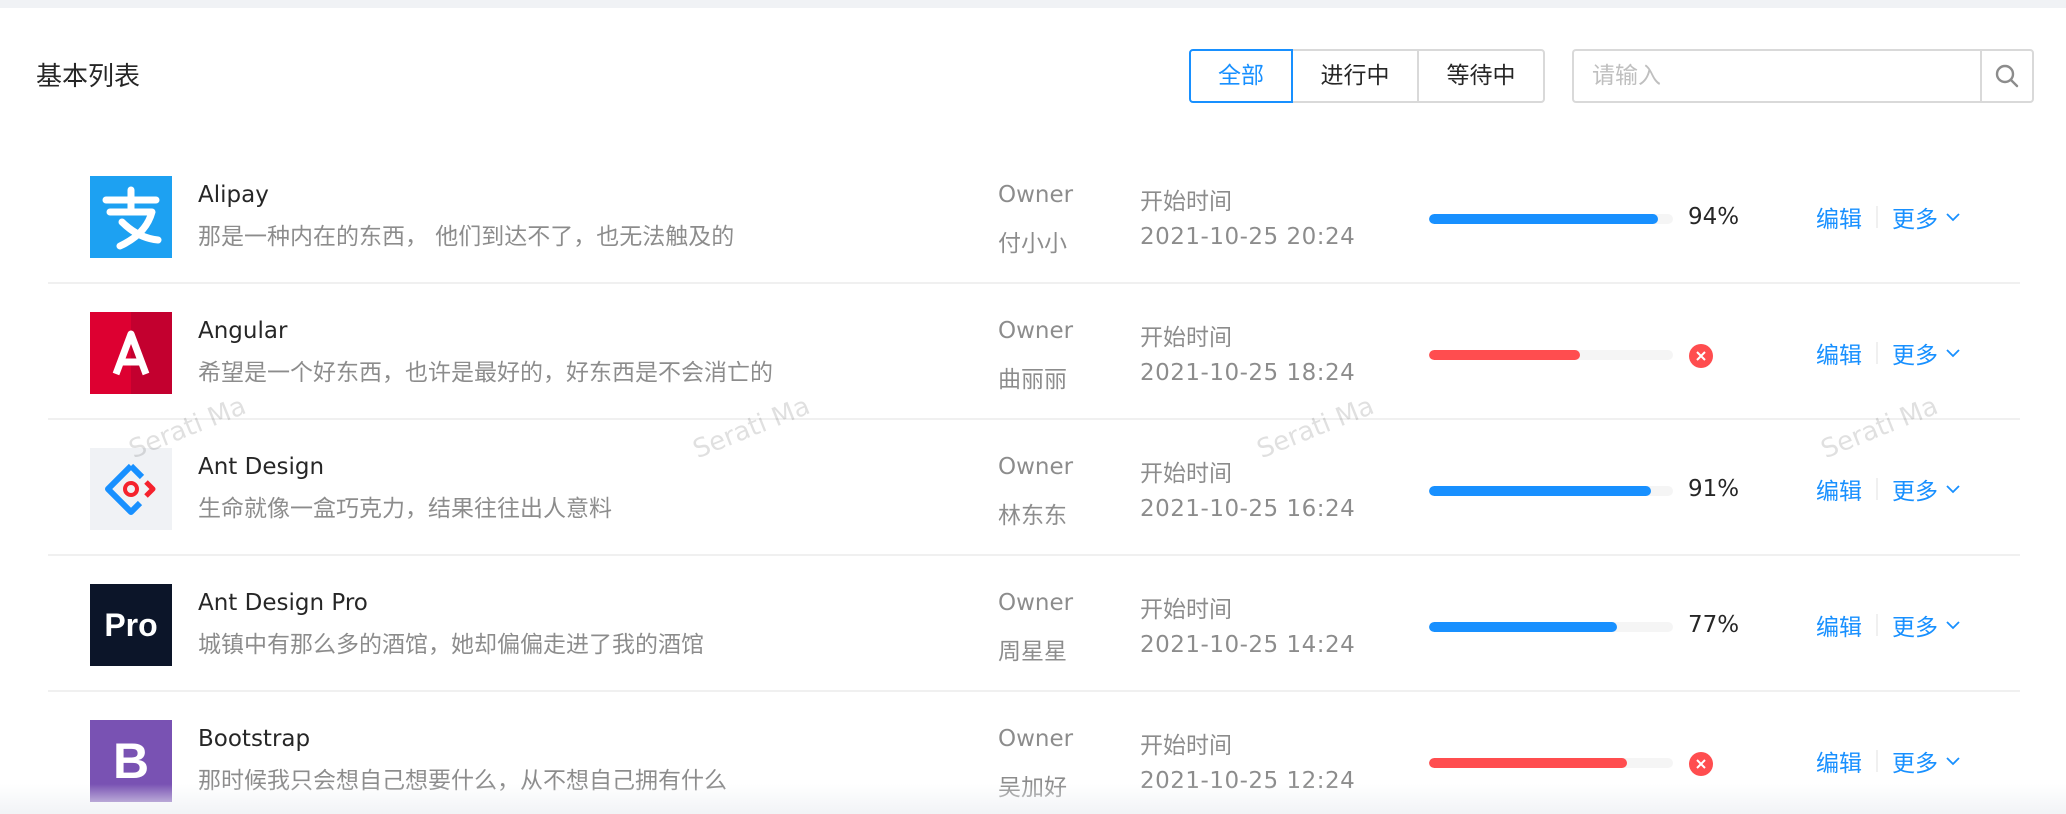 The width and height of the screenshot is (2066, 814). I want to click on progress-percent: 77%, so click(1714, 625).